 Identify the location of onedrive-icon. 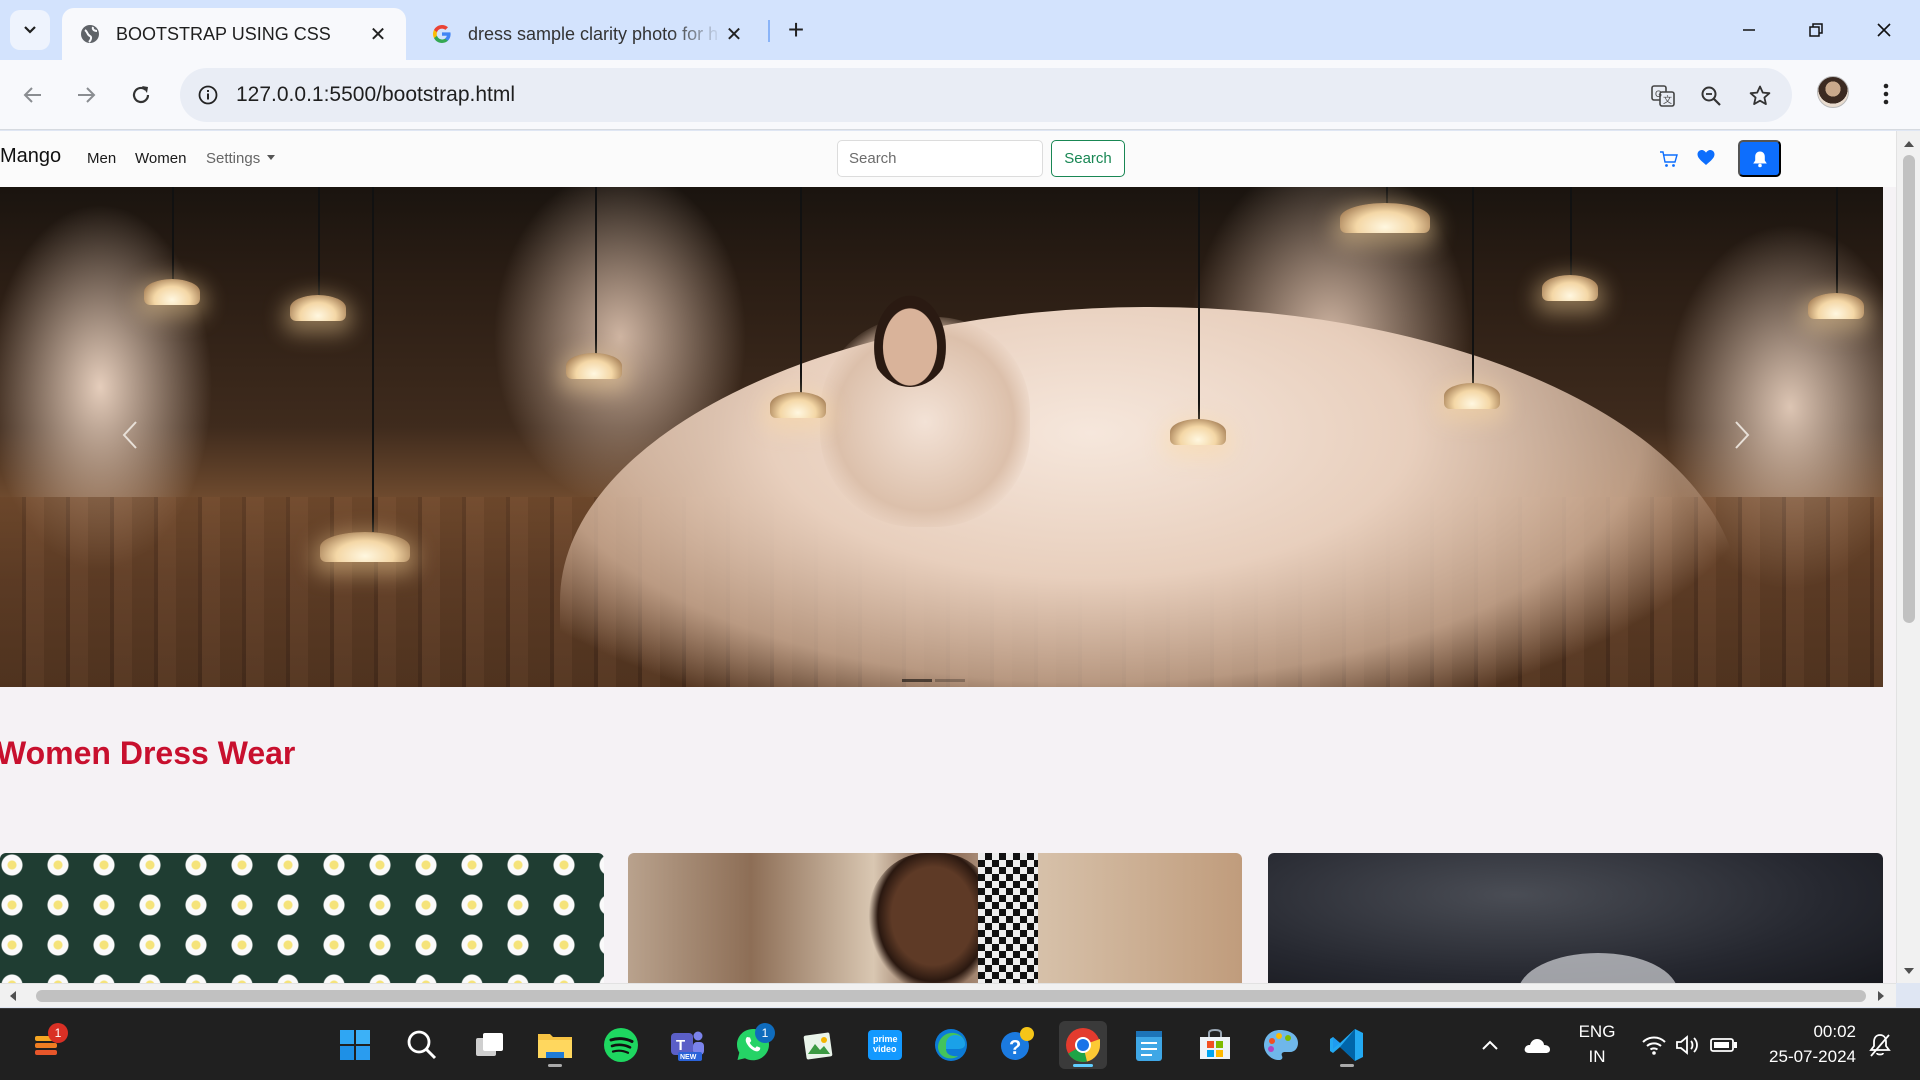
(1537, 1045).